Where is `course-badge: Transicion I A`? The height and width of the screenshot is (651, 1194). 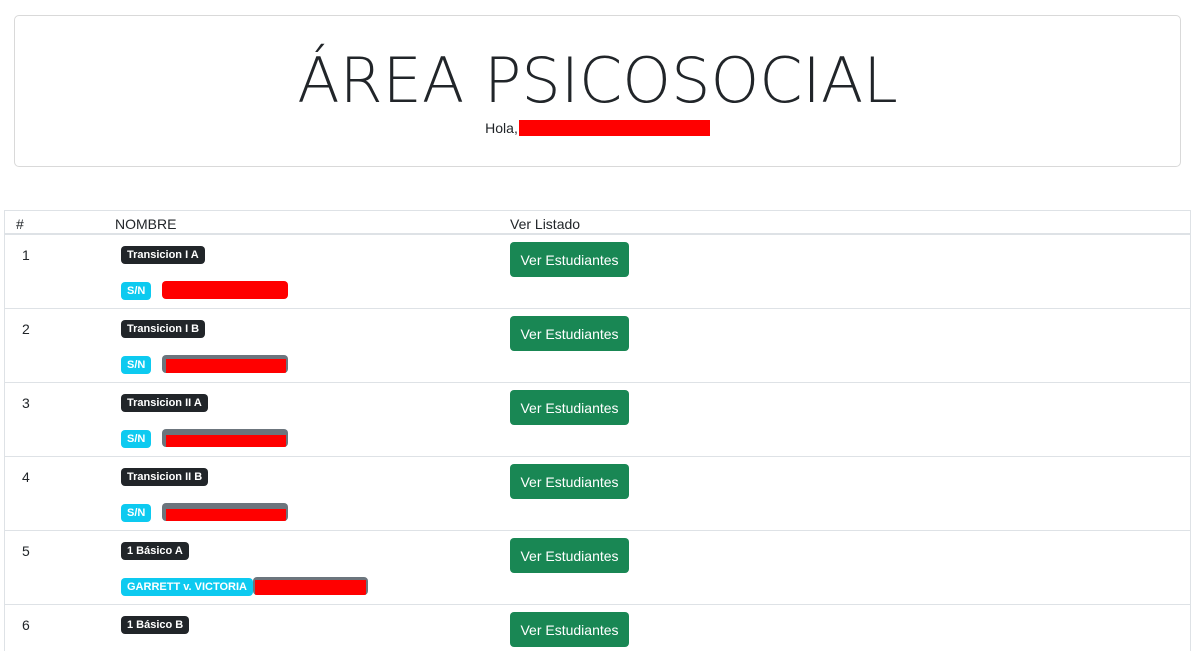 course-badge: Transicion I A is located at coordinates (163, 255).